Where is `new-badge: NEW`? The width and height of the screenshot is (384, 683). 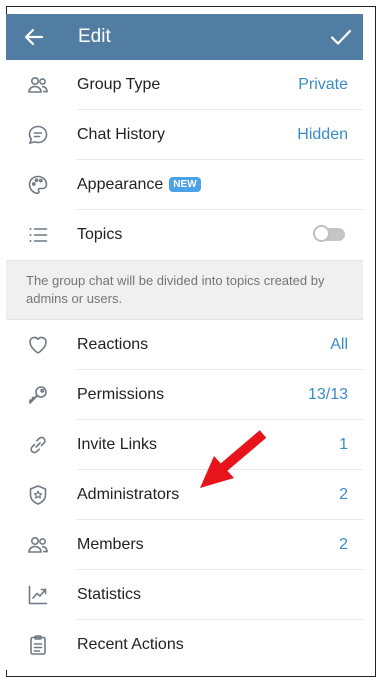
new-badge: NEW is located at coordinates (185, 184).